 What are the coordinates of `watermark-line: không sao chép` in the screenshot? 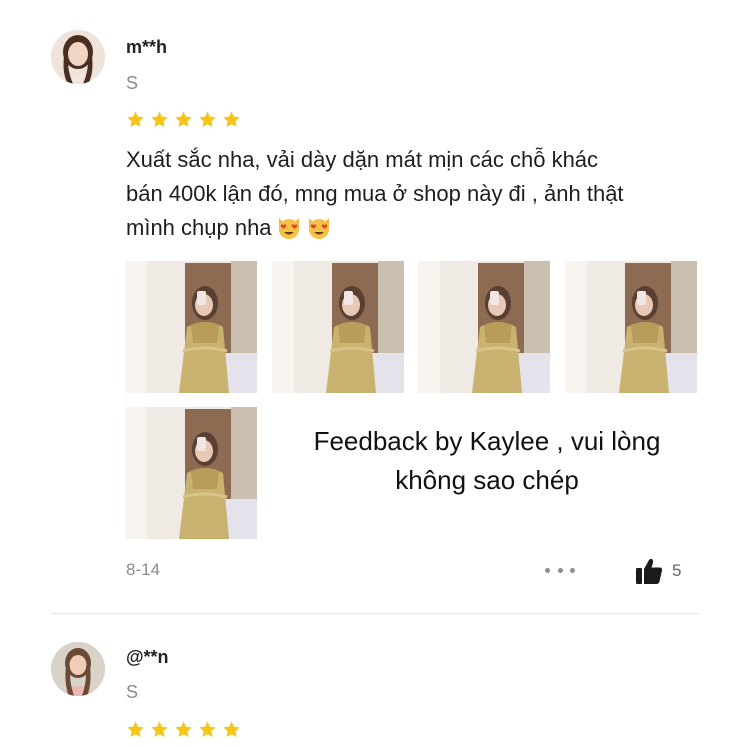 It's located at (487, 480).